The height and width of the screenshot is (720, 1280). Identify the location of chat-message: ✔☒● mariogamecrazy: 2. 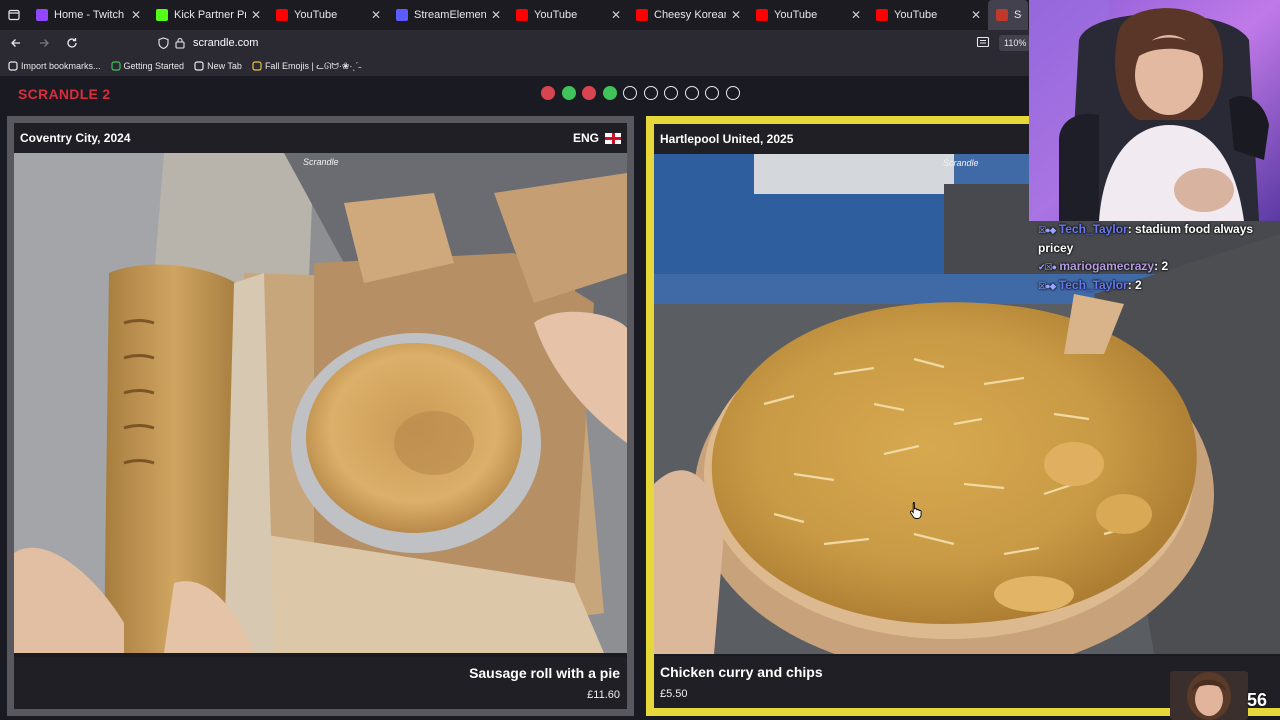
(1152, 266).